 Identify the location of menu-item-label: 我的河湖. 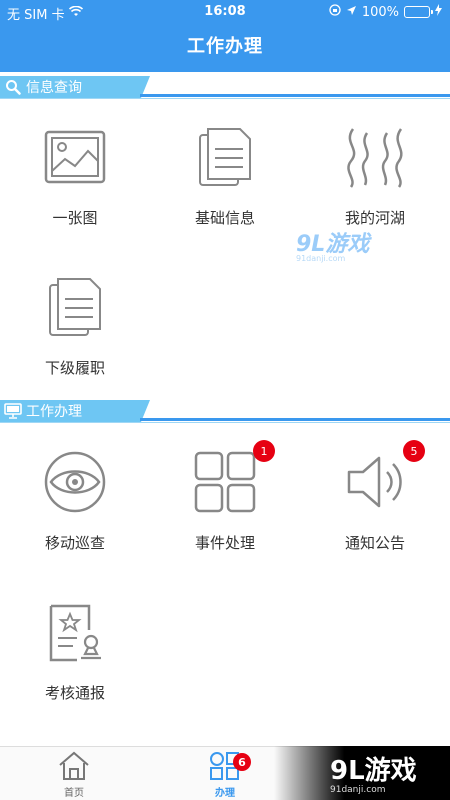
(374, 218).